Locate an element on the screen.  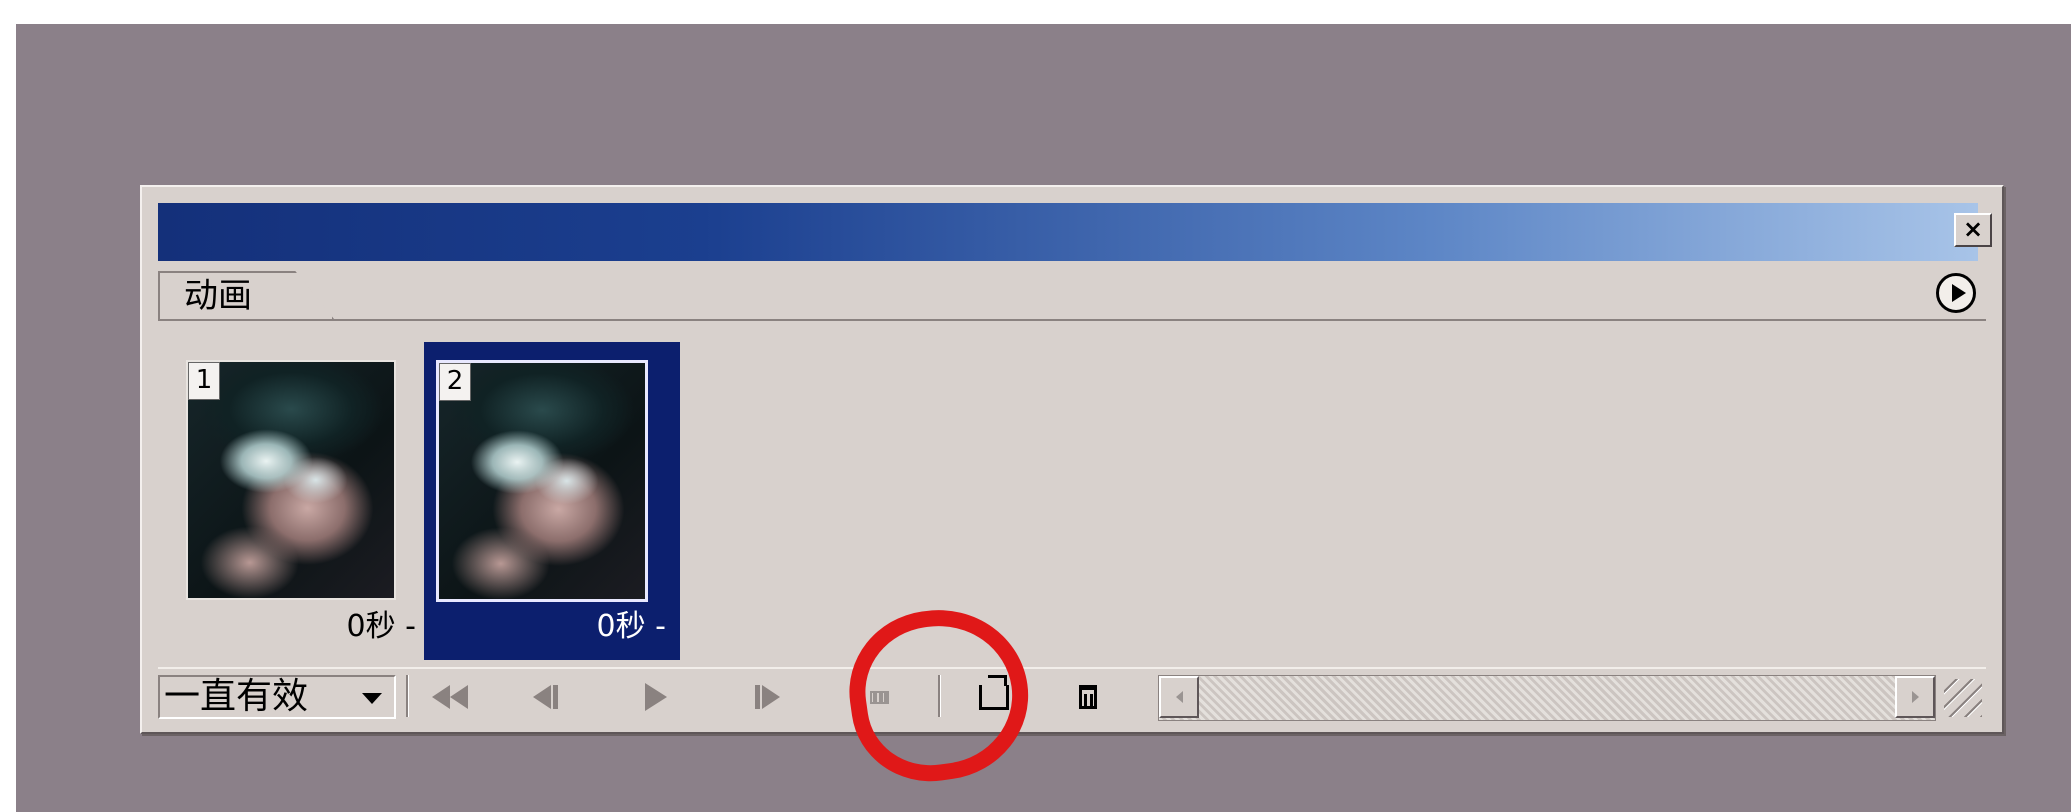
panel-menu-button is located at coordinates (1956, 293).